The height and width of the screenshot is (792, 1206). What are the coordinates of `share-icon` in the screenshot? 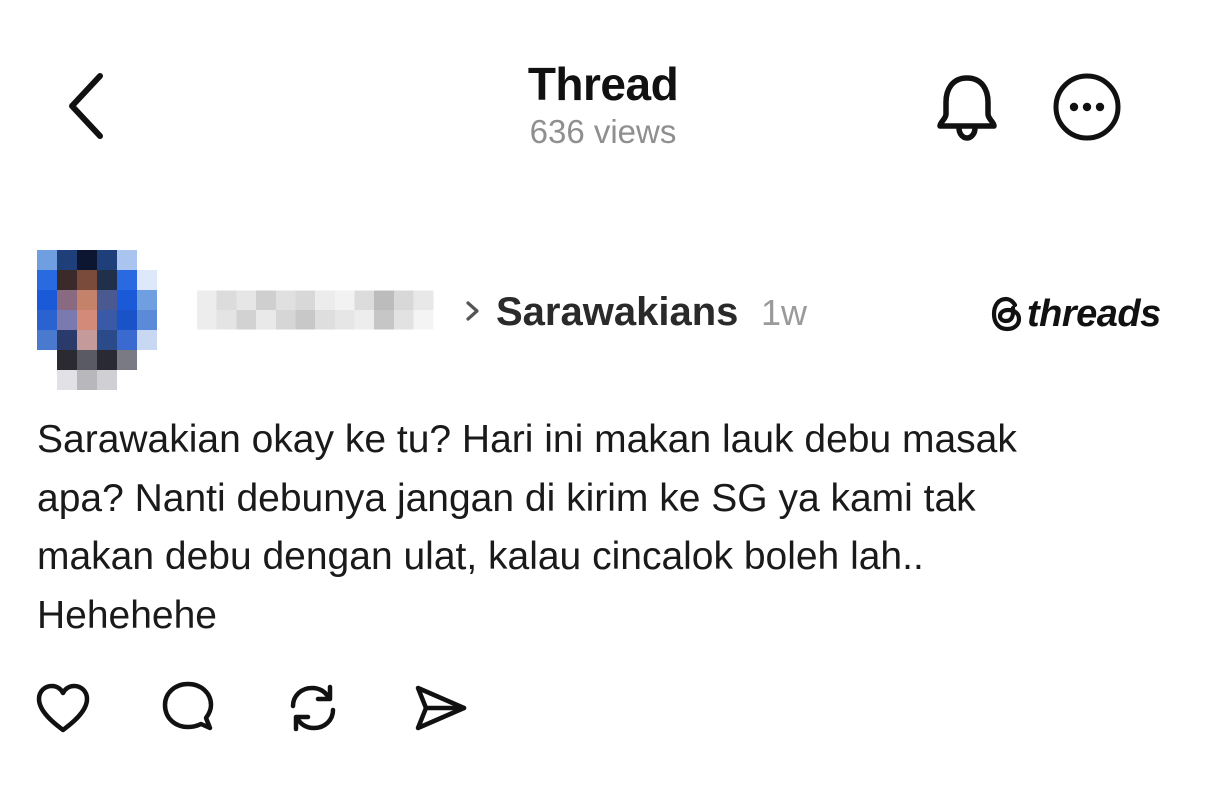 It's located at (441, 708).